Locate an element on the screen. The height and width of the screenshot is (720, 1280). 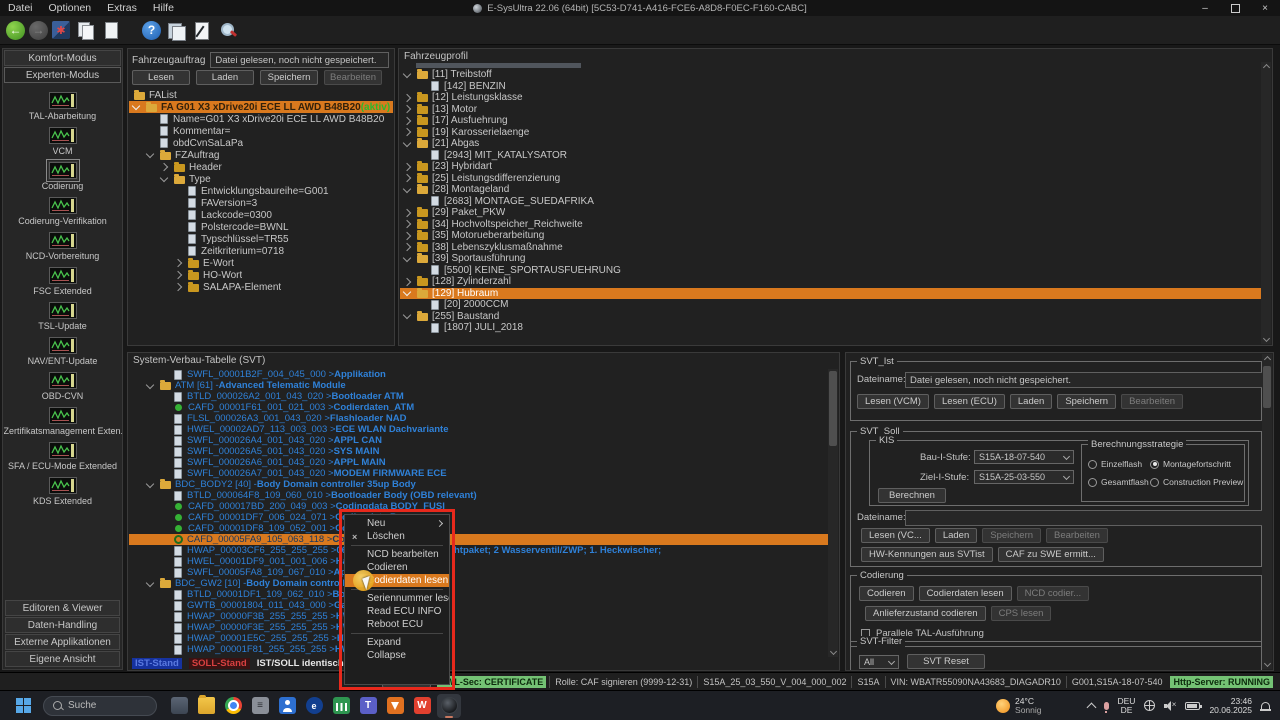
menu-item-read-ecu-info: Read ECU INFO is located at coordinates (397, 611).